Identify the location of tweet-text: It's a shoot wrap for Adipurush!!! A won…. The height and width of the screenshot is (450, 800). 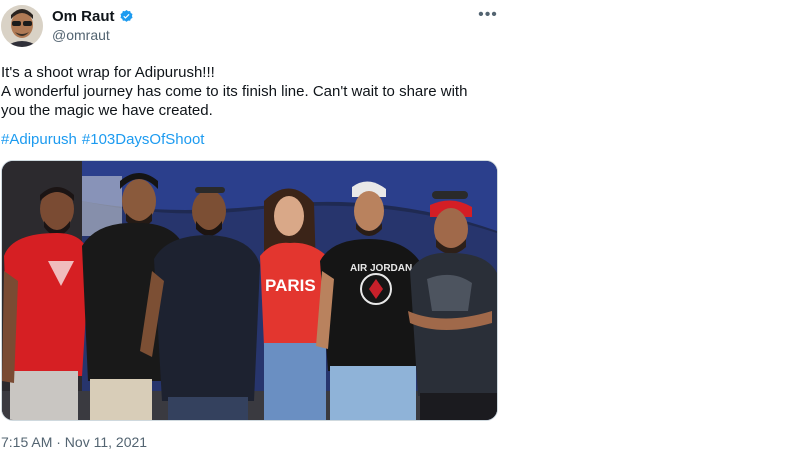
(251, 91).